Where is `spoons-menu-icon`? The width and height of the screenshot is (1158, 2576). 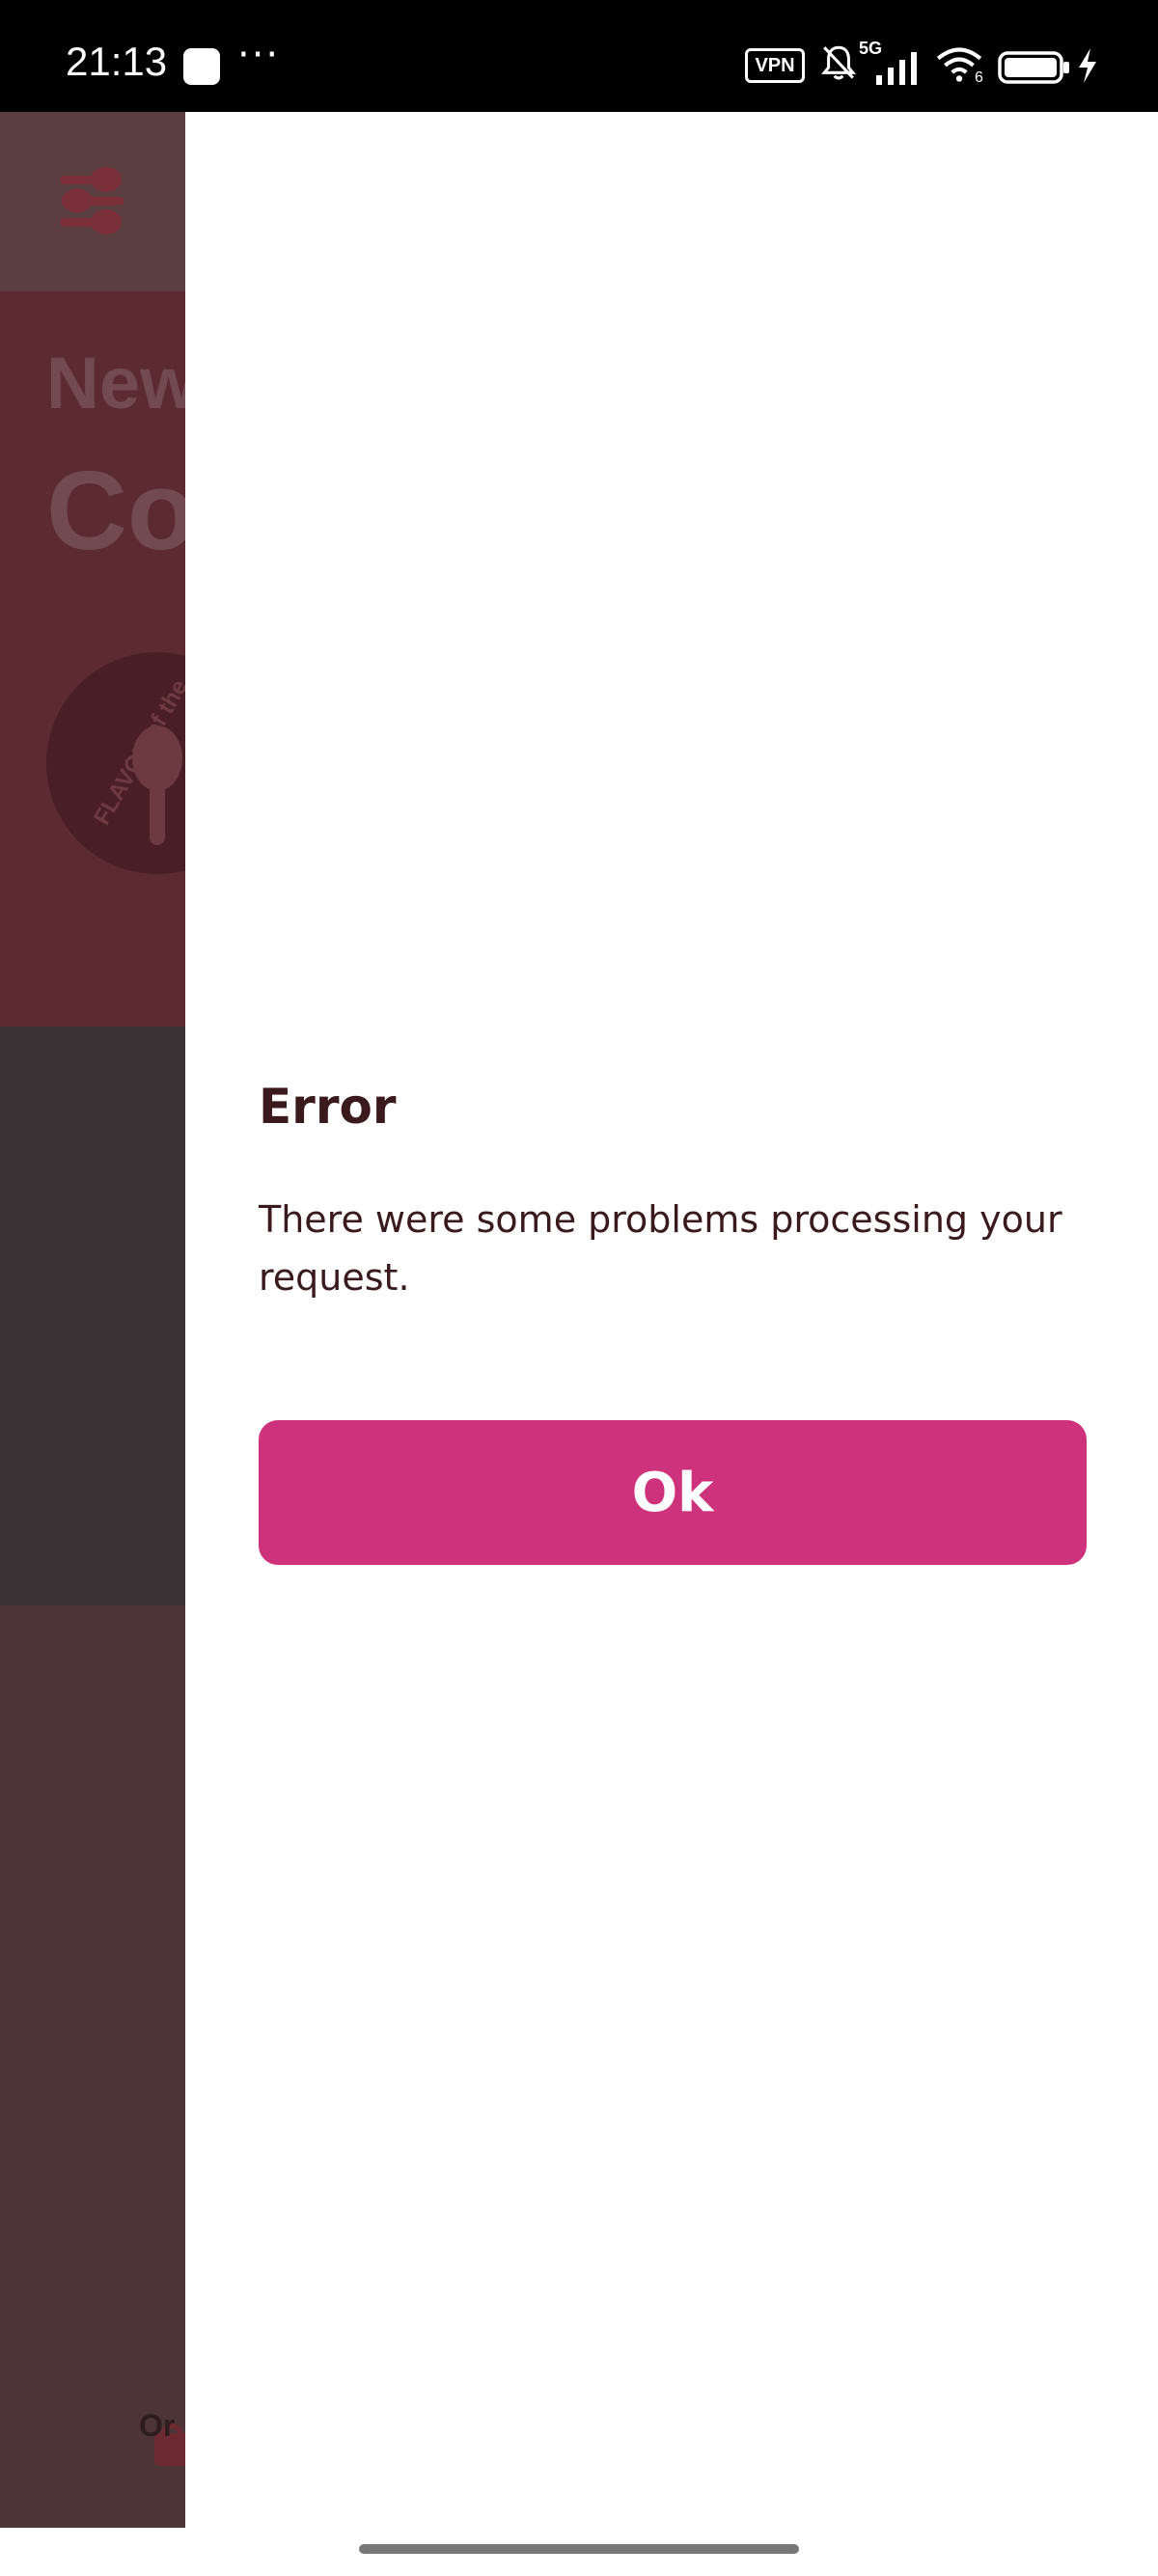 spoons-menu-icon is located at coordinates (92, 200).